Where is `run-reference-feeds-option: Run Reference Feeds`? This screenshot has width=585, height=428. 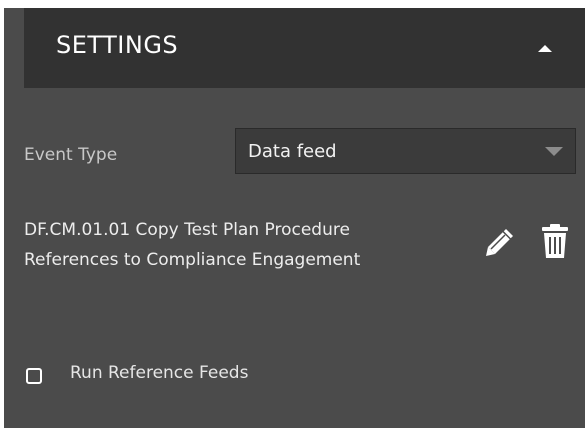
run-reference-feeds-option: Run Reference Feeds is located at coordinates (184, 375).